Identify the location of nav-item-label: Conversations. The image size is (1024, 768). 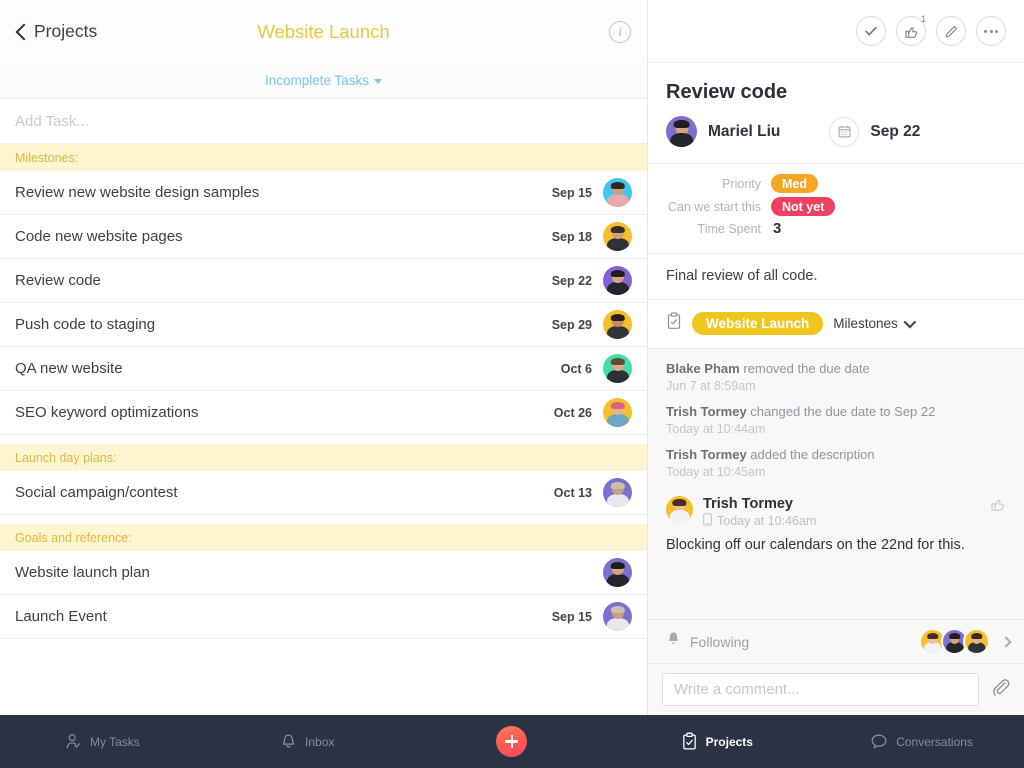
(934, 741).